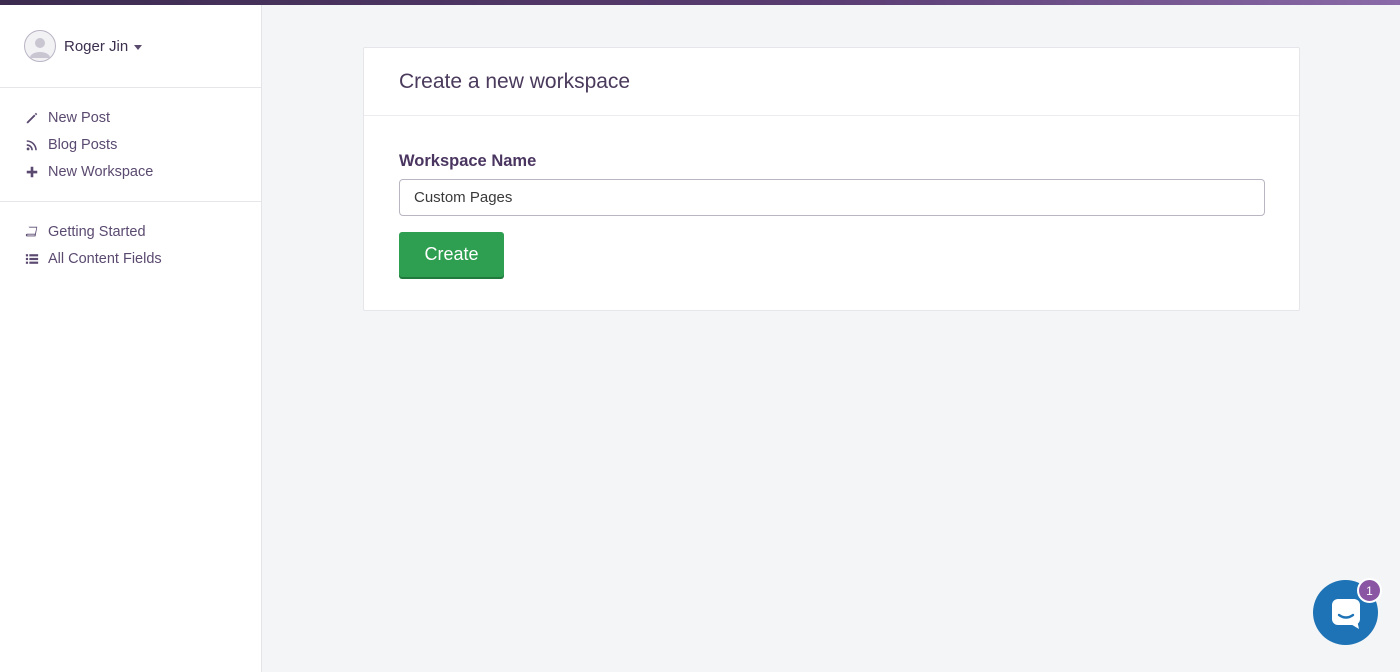  I want to click on nav-item-getting-started: Getting Started, so click(142, 231).